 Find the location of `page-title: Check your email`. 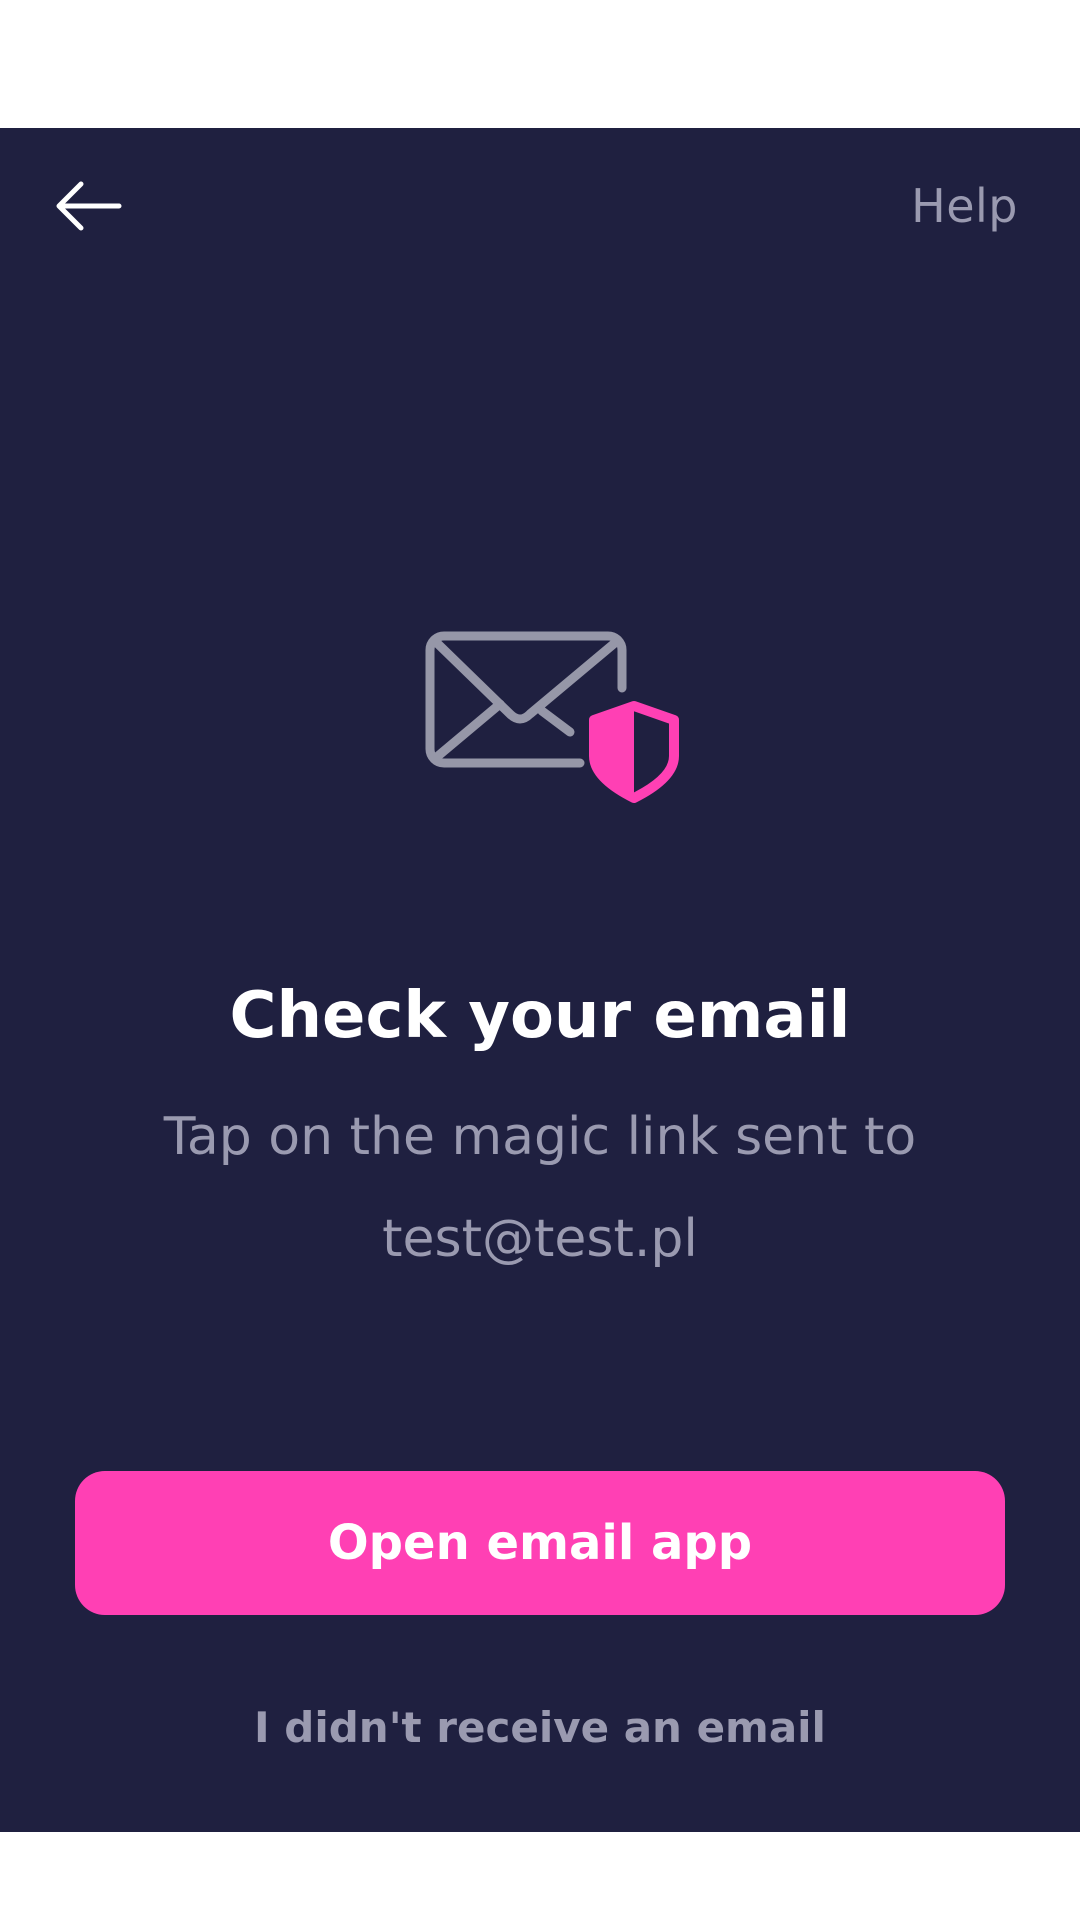

page-title: Check your email is located at coordinates (540, 1016).